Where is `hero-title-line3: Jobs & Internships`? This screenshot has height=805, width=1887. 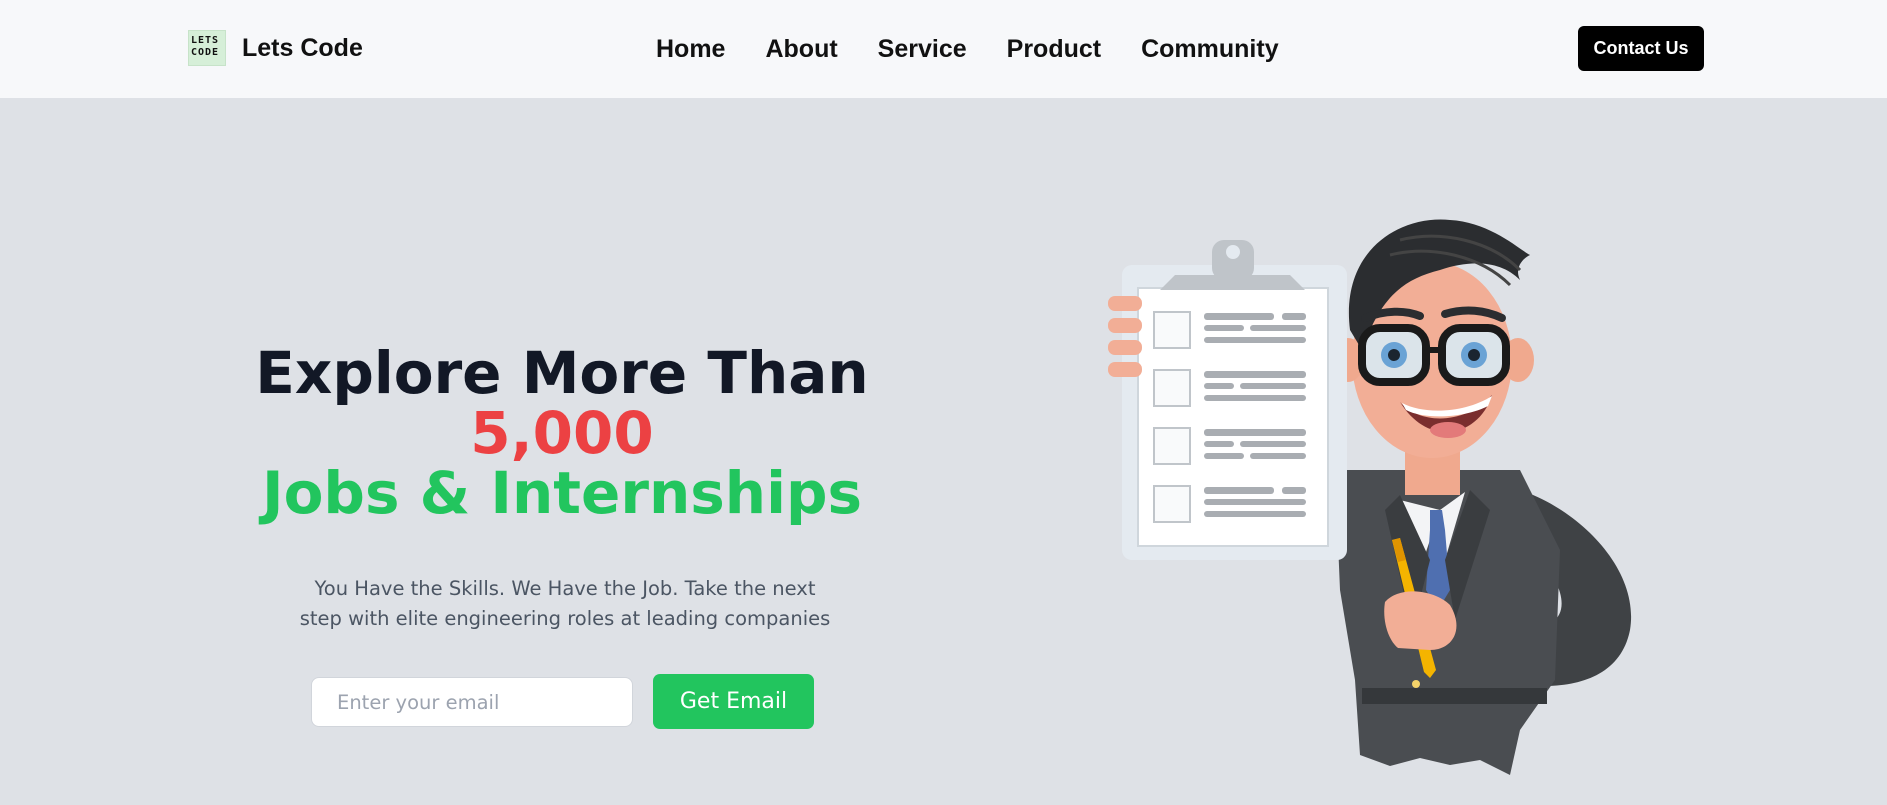 hero-title-line3: Jobs & Internships is located at coordinates (562, 493).